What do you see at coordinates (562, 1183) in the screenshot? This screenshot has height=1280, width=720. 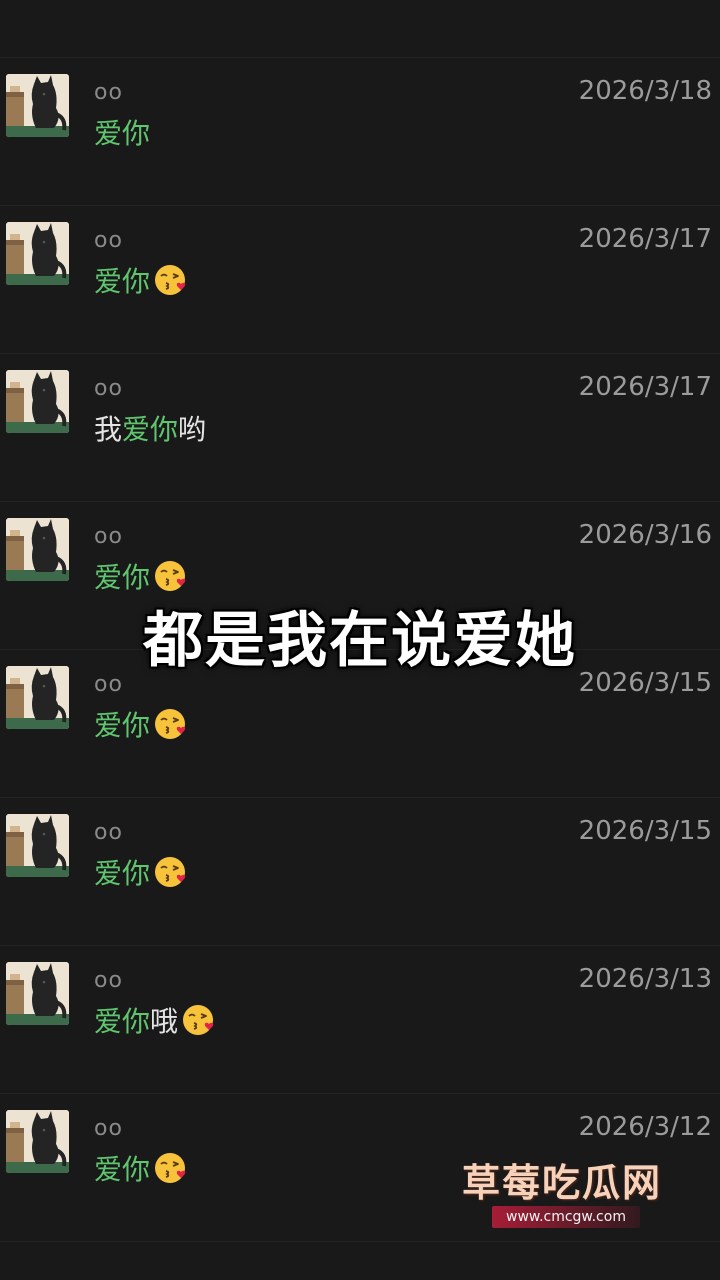 I see `watermark-title: 草莓吃瓜网` at bounding box center [562, 1183].